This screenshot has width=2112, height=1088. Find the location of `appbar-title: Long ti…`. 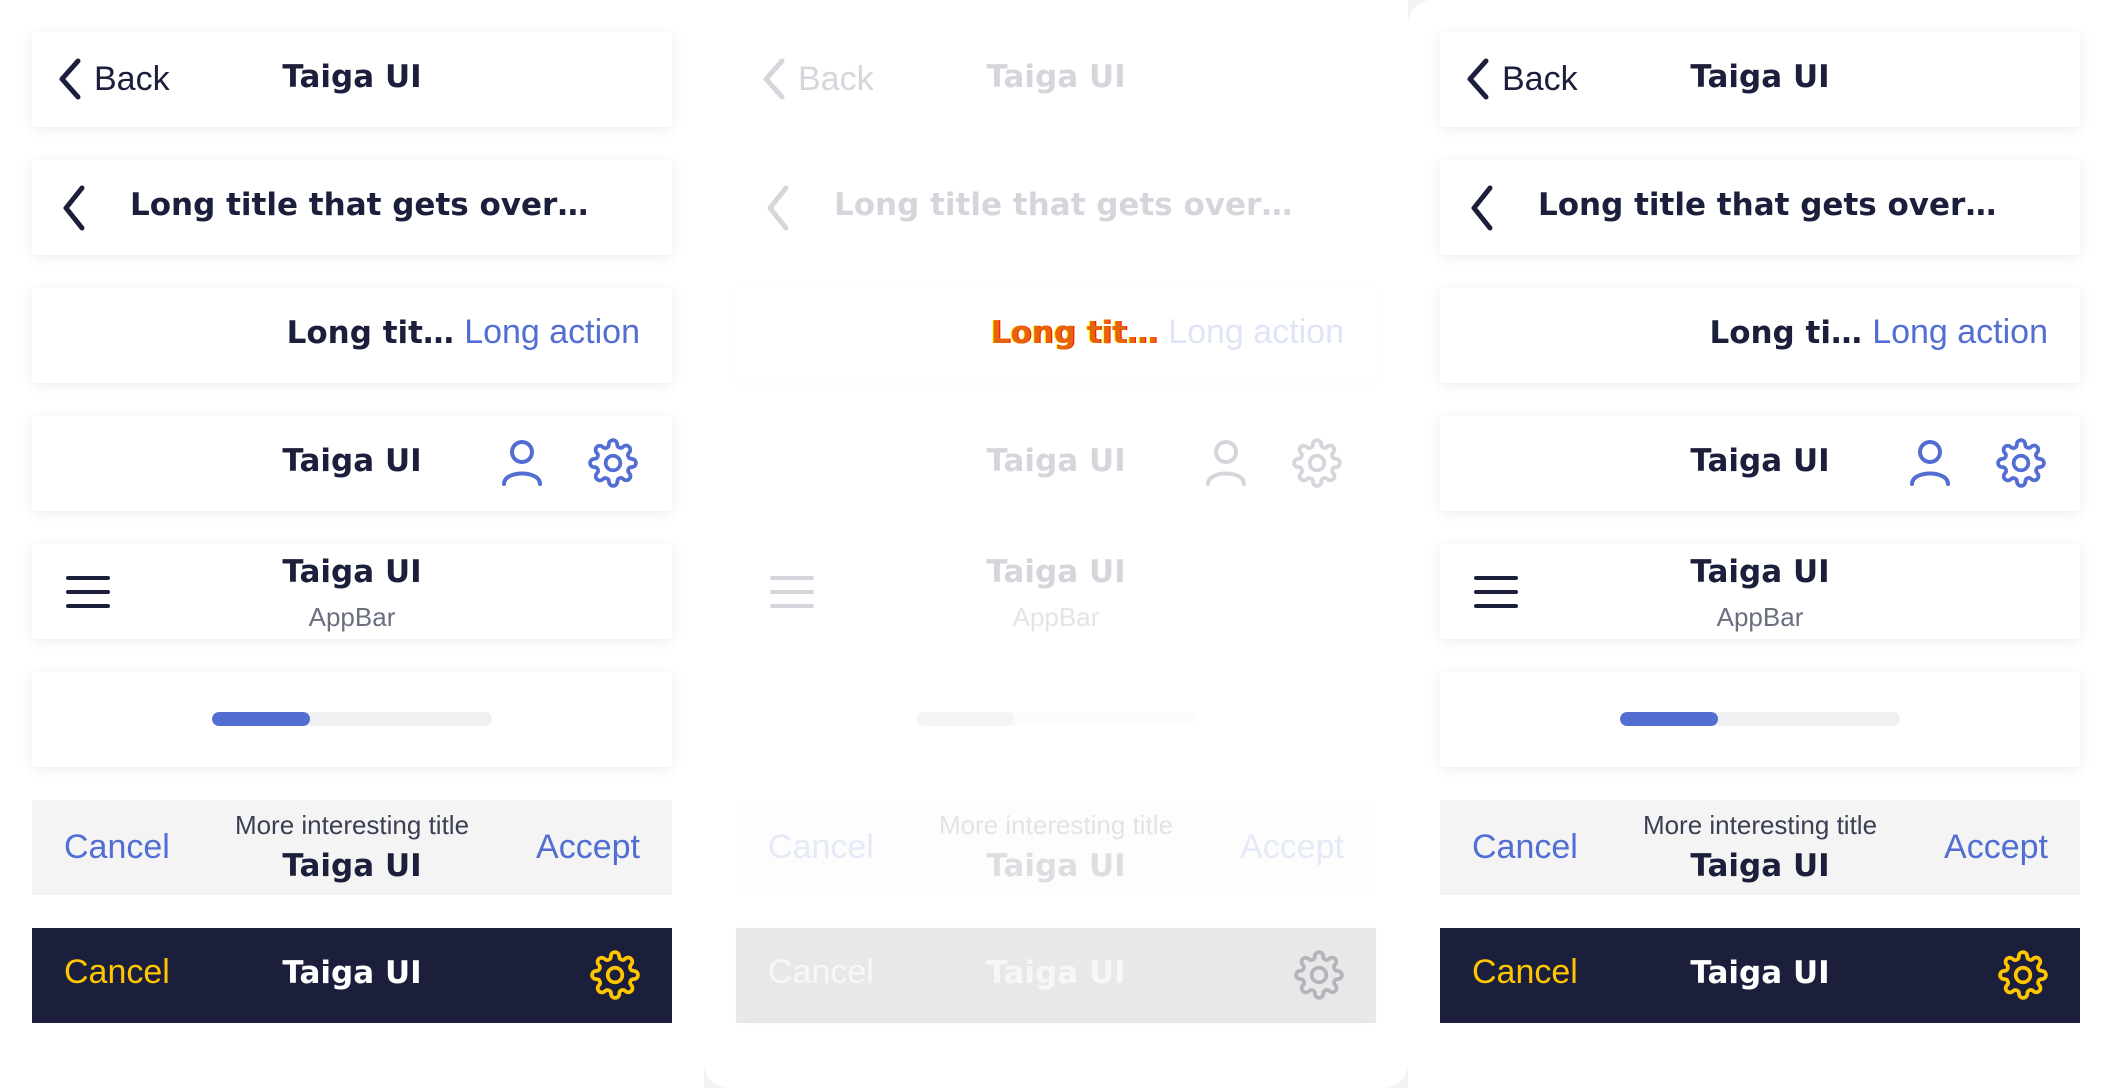

appbar-title: Long ti… is located at coordinates (1785, 333).